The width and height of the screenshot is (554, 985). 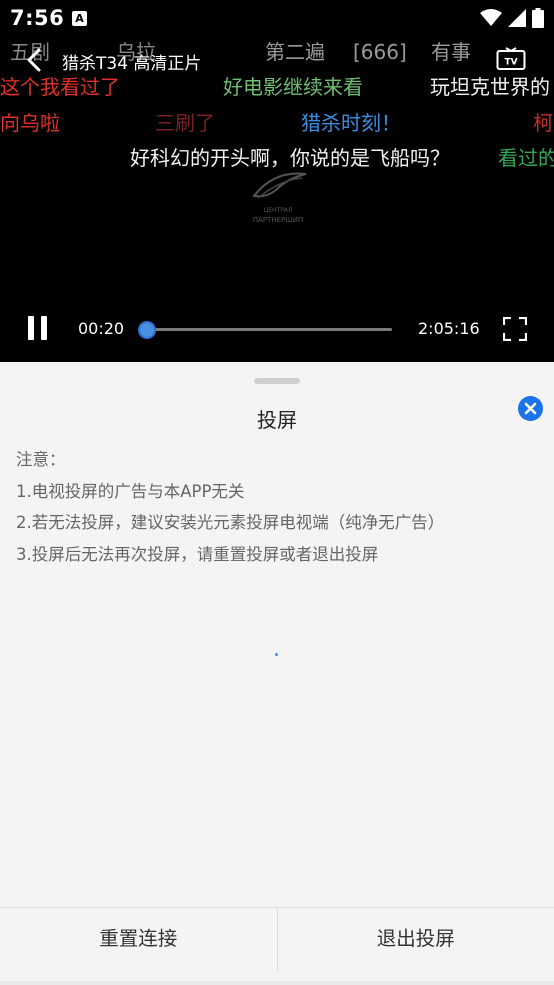 What do you see at coordinates (543, 123) in the screenshot?
I see `danmaku-comment: 柯` at bounding box center [543, 123].